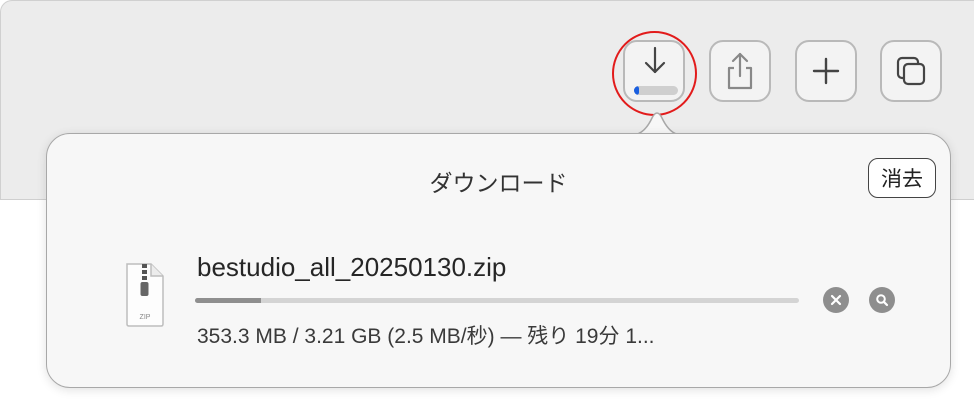 This screenshot has width=974, height=403. What do you see at coordinates (902, 178) in the screenshot?
I see `clear-button: 消去` at bounding box center [902, 178].